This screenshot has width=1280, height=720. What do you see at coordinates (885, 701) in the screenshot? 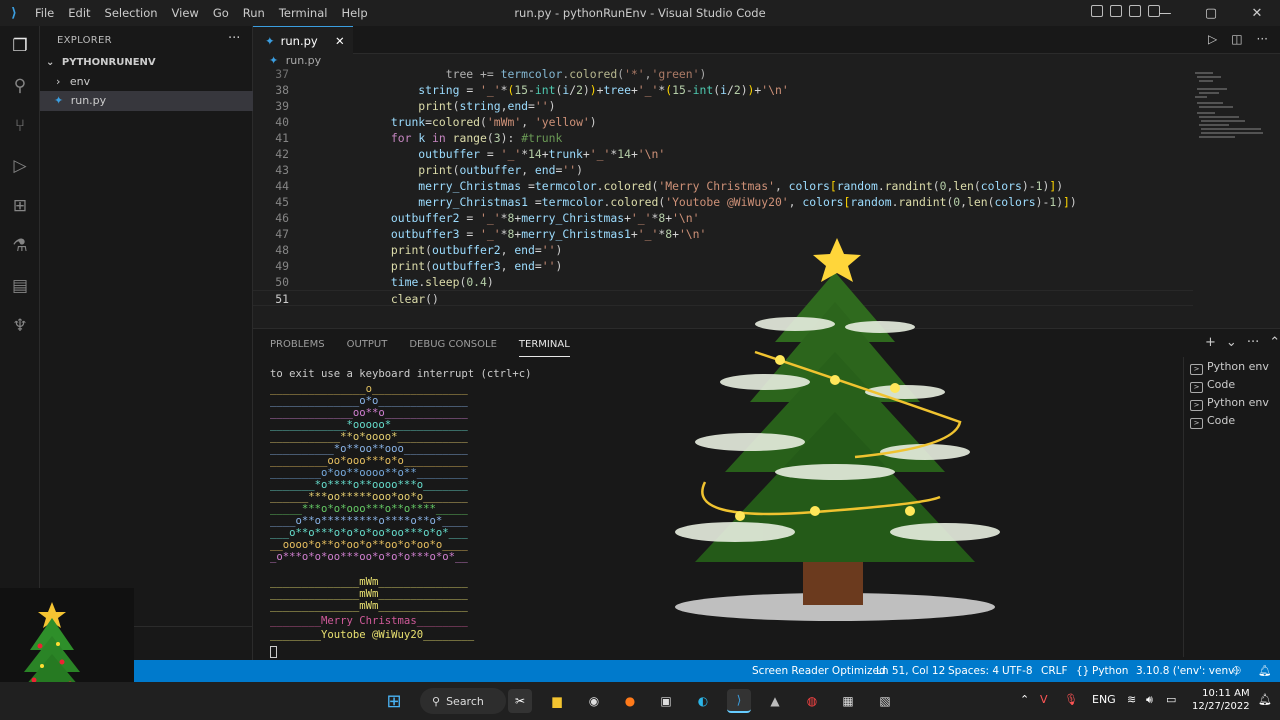
I see `app-icon: ▧` at bounding box center [885, 701].